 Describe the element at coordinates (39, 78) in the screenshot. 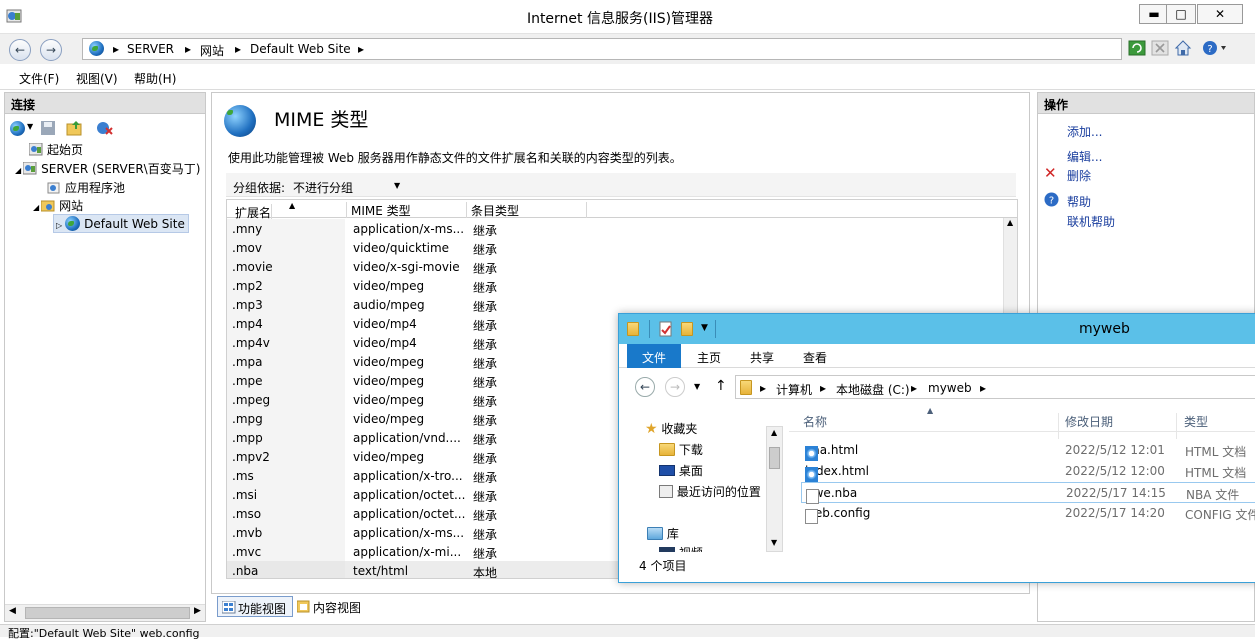

I see `menu-file: 文件(F)` at that location.